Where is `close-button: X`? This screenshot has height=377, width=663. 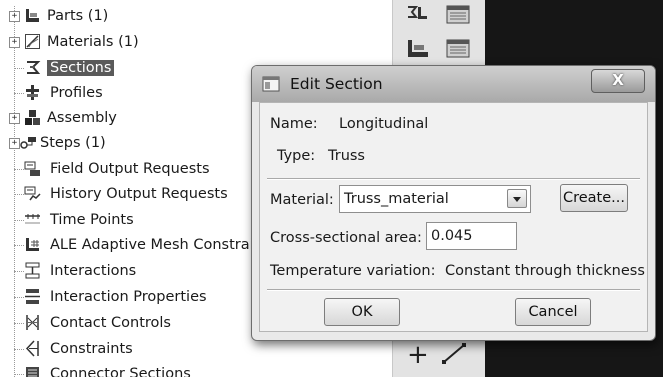
close-button: X is located at coordinates (618, 81).